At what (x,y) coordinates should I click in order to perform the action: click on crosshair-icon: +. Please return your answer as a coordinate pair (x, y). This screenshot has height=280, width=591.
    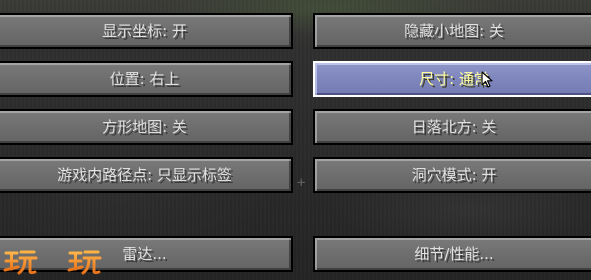
    Looking at the image, I should click on (301, 183).